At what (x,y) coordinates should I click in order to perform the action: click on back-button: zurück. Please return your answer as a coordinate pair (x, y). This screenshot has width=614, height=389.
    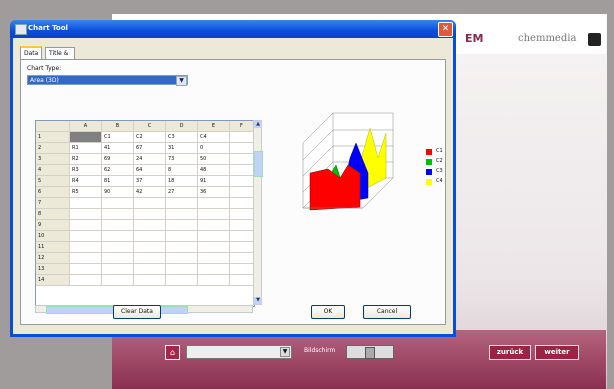
    Looking at the image, I should click on (510, 352).